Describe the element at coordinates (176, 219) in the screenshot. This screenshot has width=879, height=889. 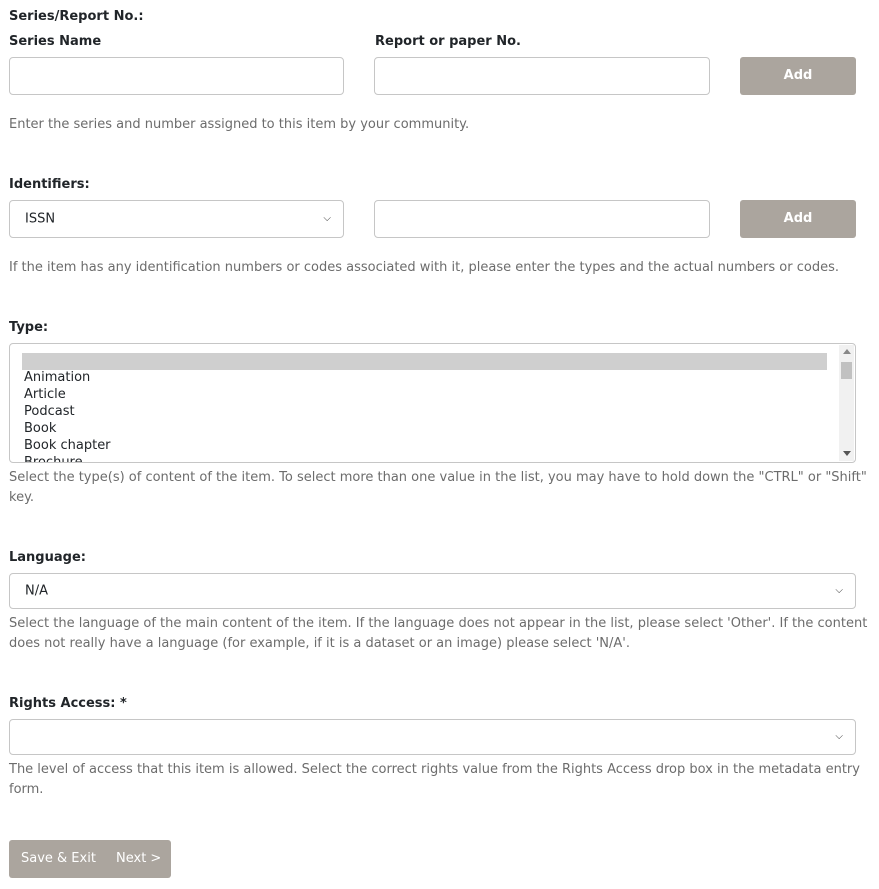
I see `identifier-type-select: ISSN ⌵` at that location.